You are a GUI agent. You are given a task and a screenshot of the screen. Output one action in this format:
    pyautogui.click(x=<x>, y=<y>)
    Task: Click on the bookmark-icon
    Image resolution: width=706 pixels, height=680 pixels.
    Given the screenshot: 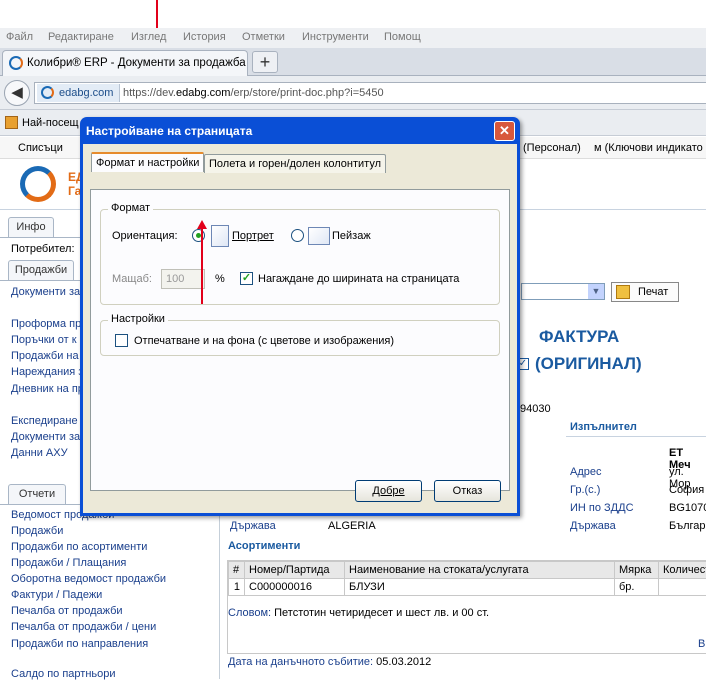 What is the action you would take?
    pyautogui.click(x=11, y=122)
    